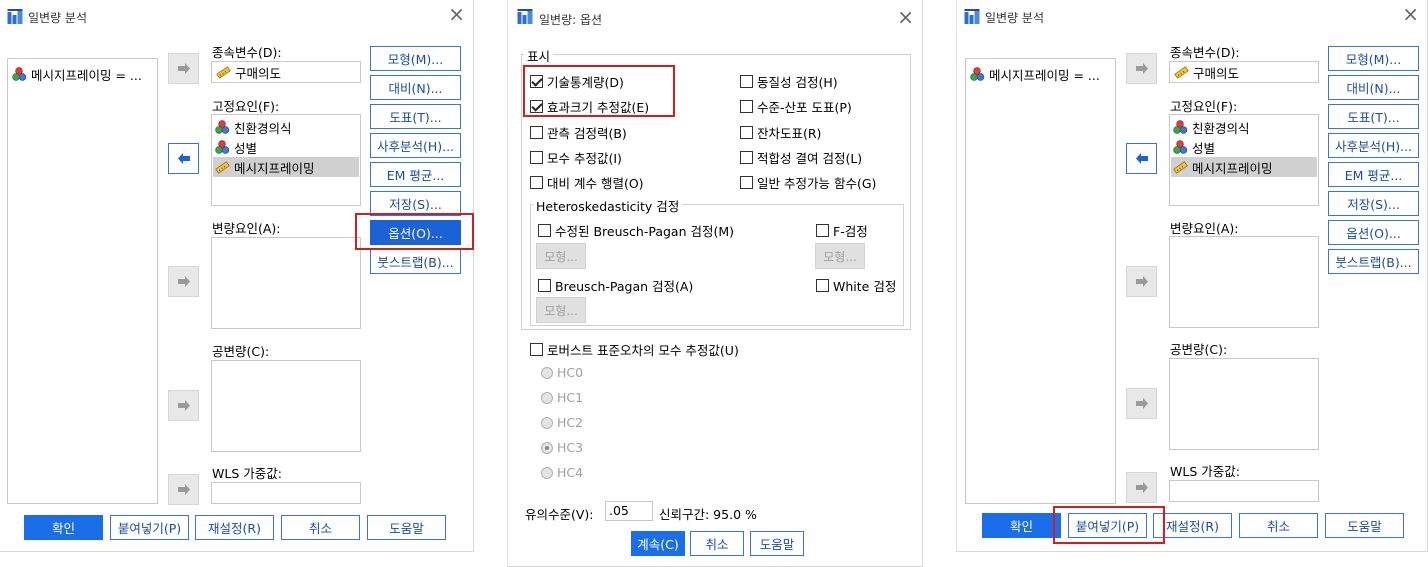 The height and width of the screenshot is (567, 1428). What do you see at coordinates (789, 81) in the screenshot?
I see `homogeneity-test-checkbox: 동질성 검정(H)` at bounding box center [789, 81].